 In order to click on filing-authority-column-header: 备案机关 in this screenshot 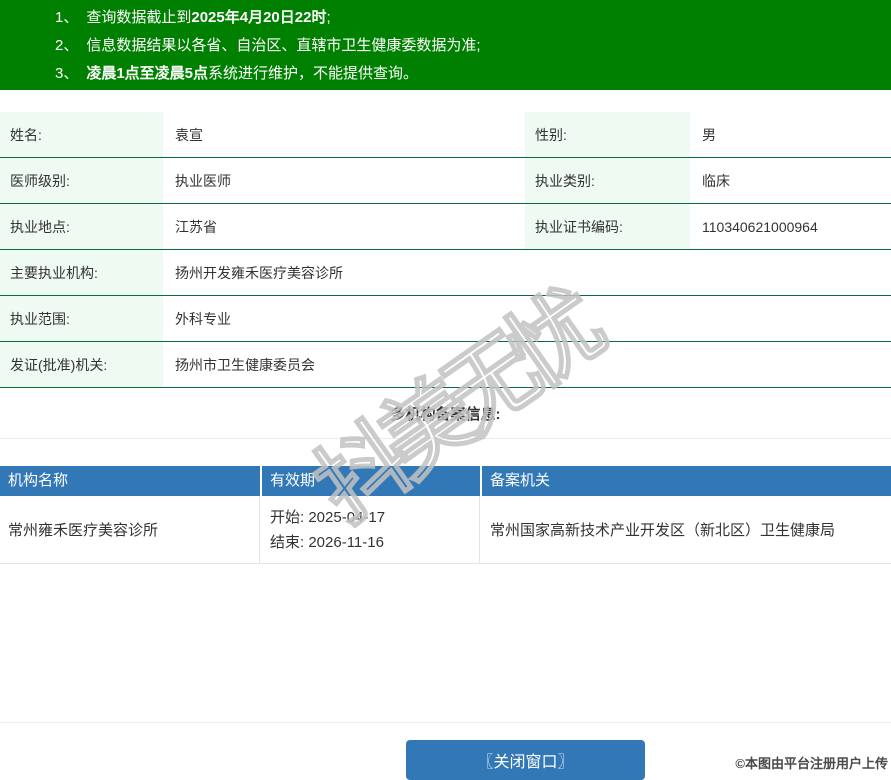, I will do `click(686, 481)`.